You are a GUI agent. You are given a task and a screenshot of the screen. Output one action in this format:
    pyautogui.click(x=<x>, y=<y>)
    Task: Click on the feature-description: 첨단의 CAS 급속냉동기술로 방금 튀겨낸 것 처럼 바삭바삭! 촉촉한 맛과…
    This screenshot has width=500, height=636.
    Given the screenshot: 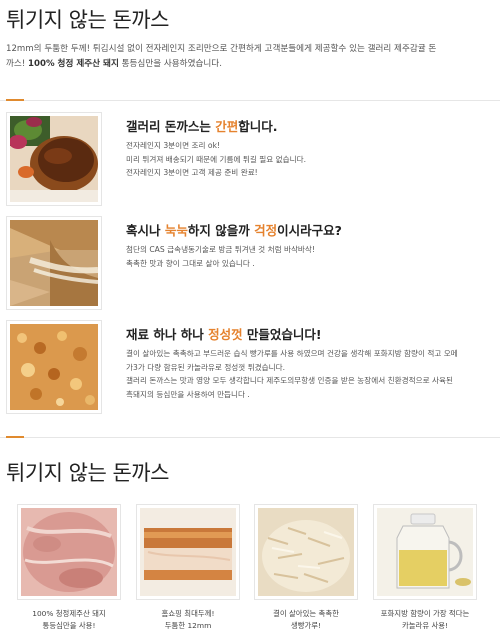 What is the action you would take?
    pyautogui.click(x=311, y=256)
    